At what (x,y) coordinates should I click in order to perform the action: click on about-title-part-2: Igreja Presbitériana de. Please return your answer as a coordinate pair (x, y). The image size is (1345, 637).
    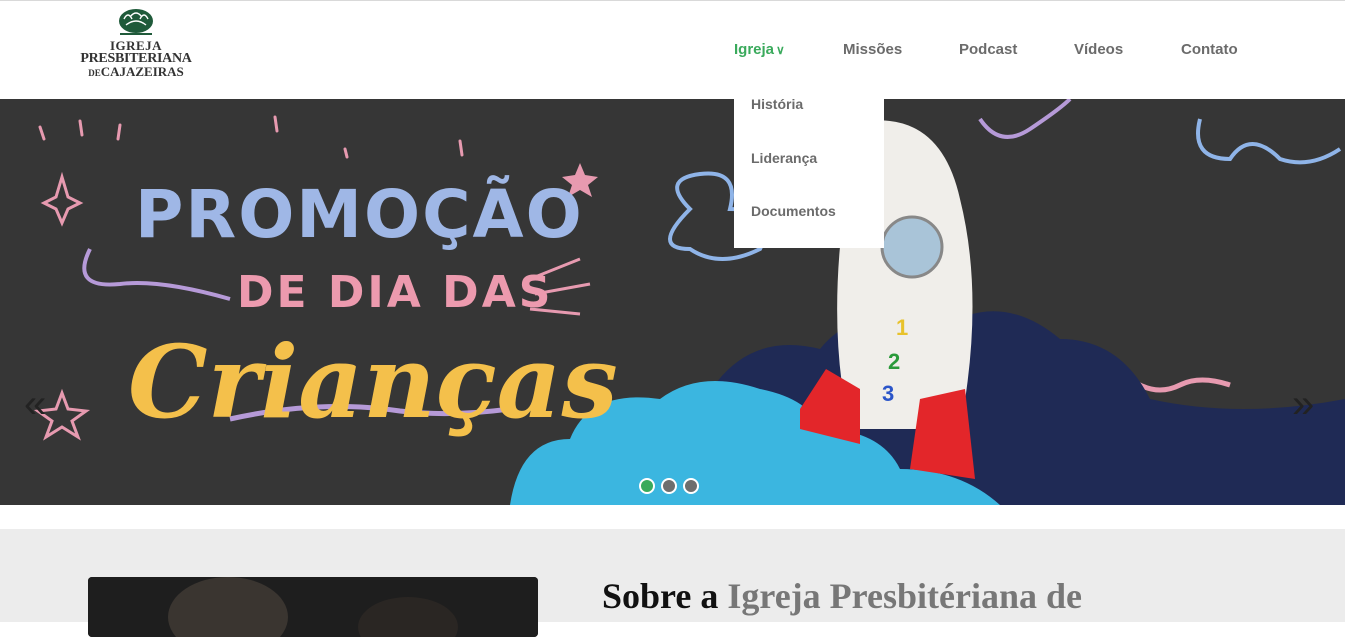
    Looking at the image, I should click on (904, 596).